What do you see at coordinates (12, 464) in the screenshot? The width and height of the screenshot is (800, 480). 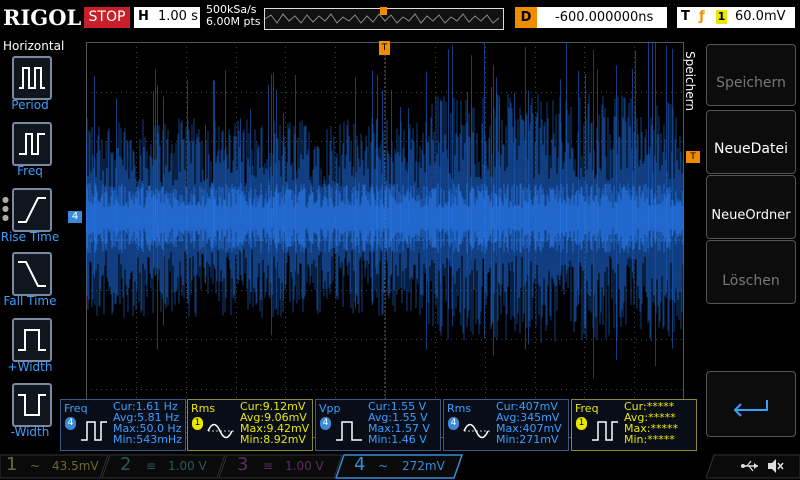 I see `channel-1-number: 1` at bounding box center [12, 464].